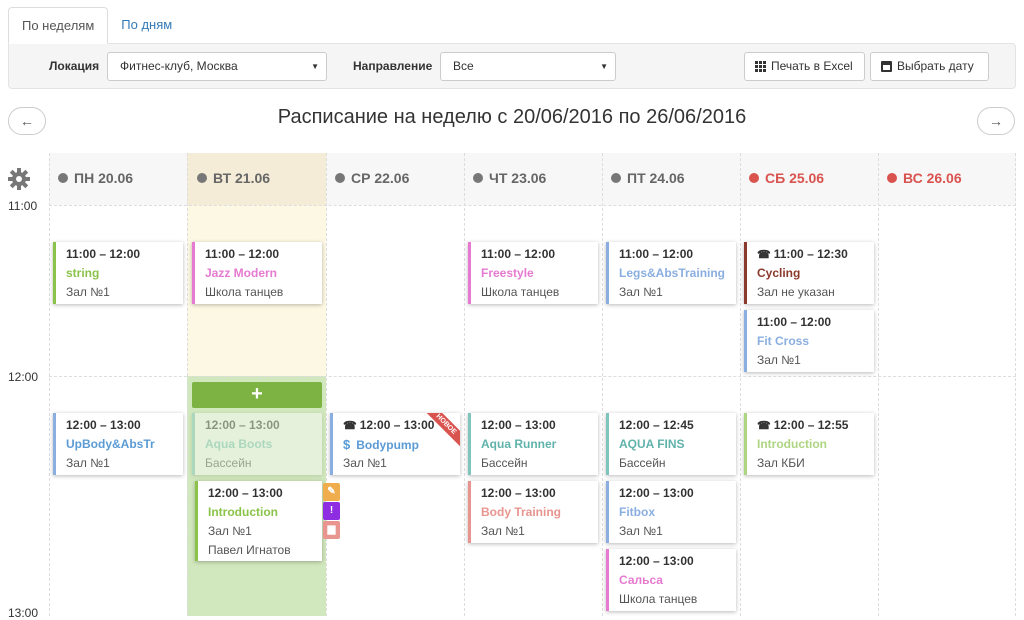  Describe the element at coordinates (233, 178) in the screenshot. I see `day-header-tue: ВТ 21.06` at that location.